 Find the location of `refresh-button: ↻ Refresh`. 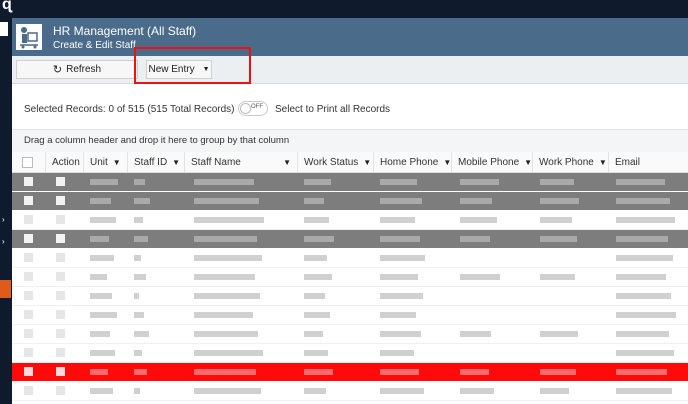

refresh-button: ↻ Refresh is located at coordinates (77, 69).